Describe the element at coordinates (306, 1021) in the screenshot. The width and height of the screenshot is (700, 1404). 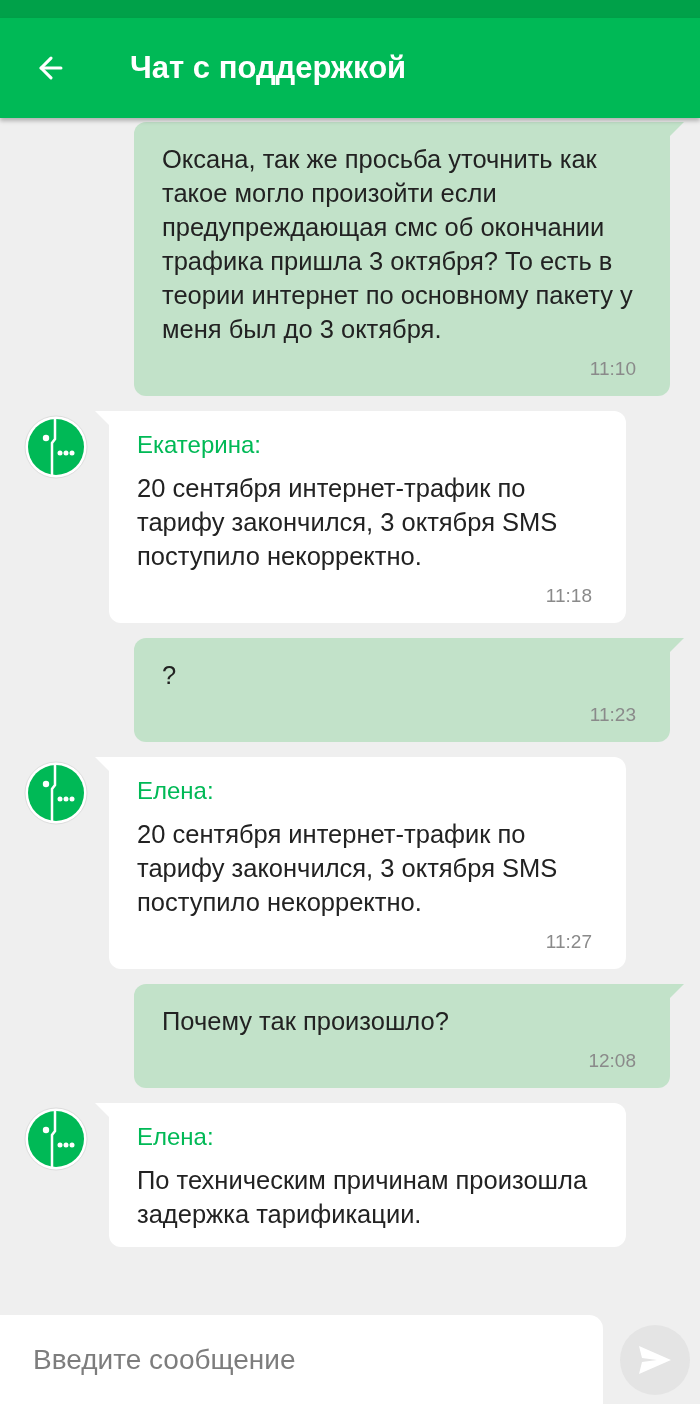
I see `message-text: Почему так произошло?` at that location.